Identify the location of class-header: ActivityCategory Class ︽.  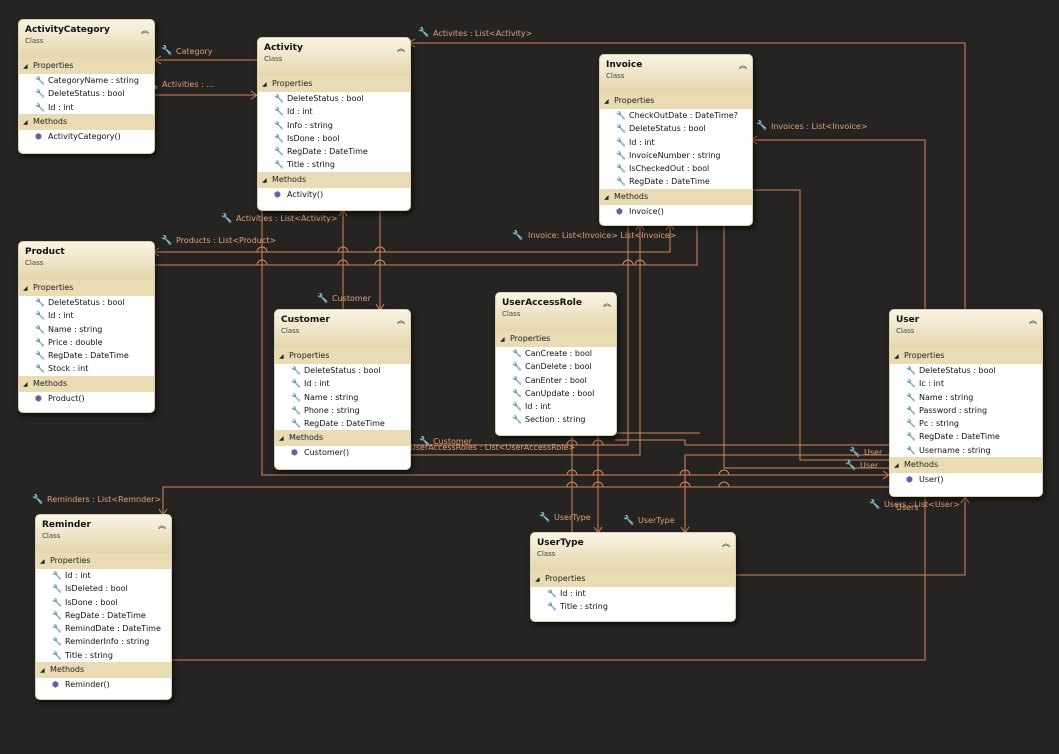
(86, 39).